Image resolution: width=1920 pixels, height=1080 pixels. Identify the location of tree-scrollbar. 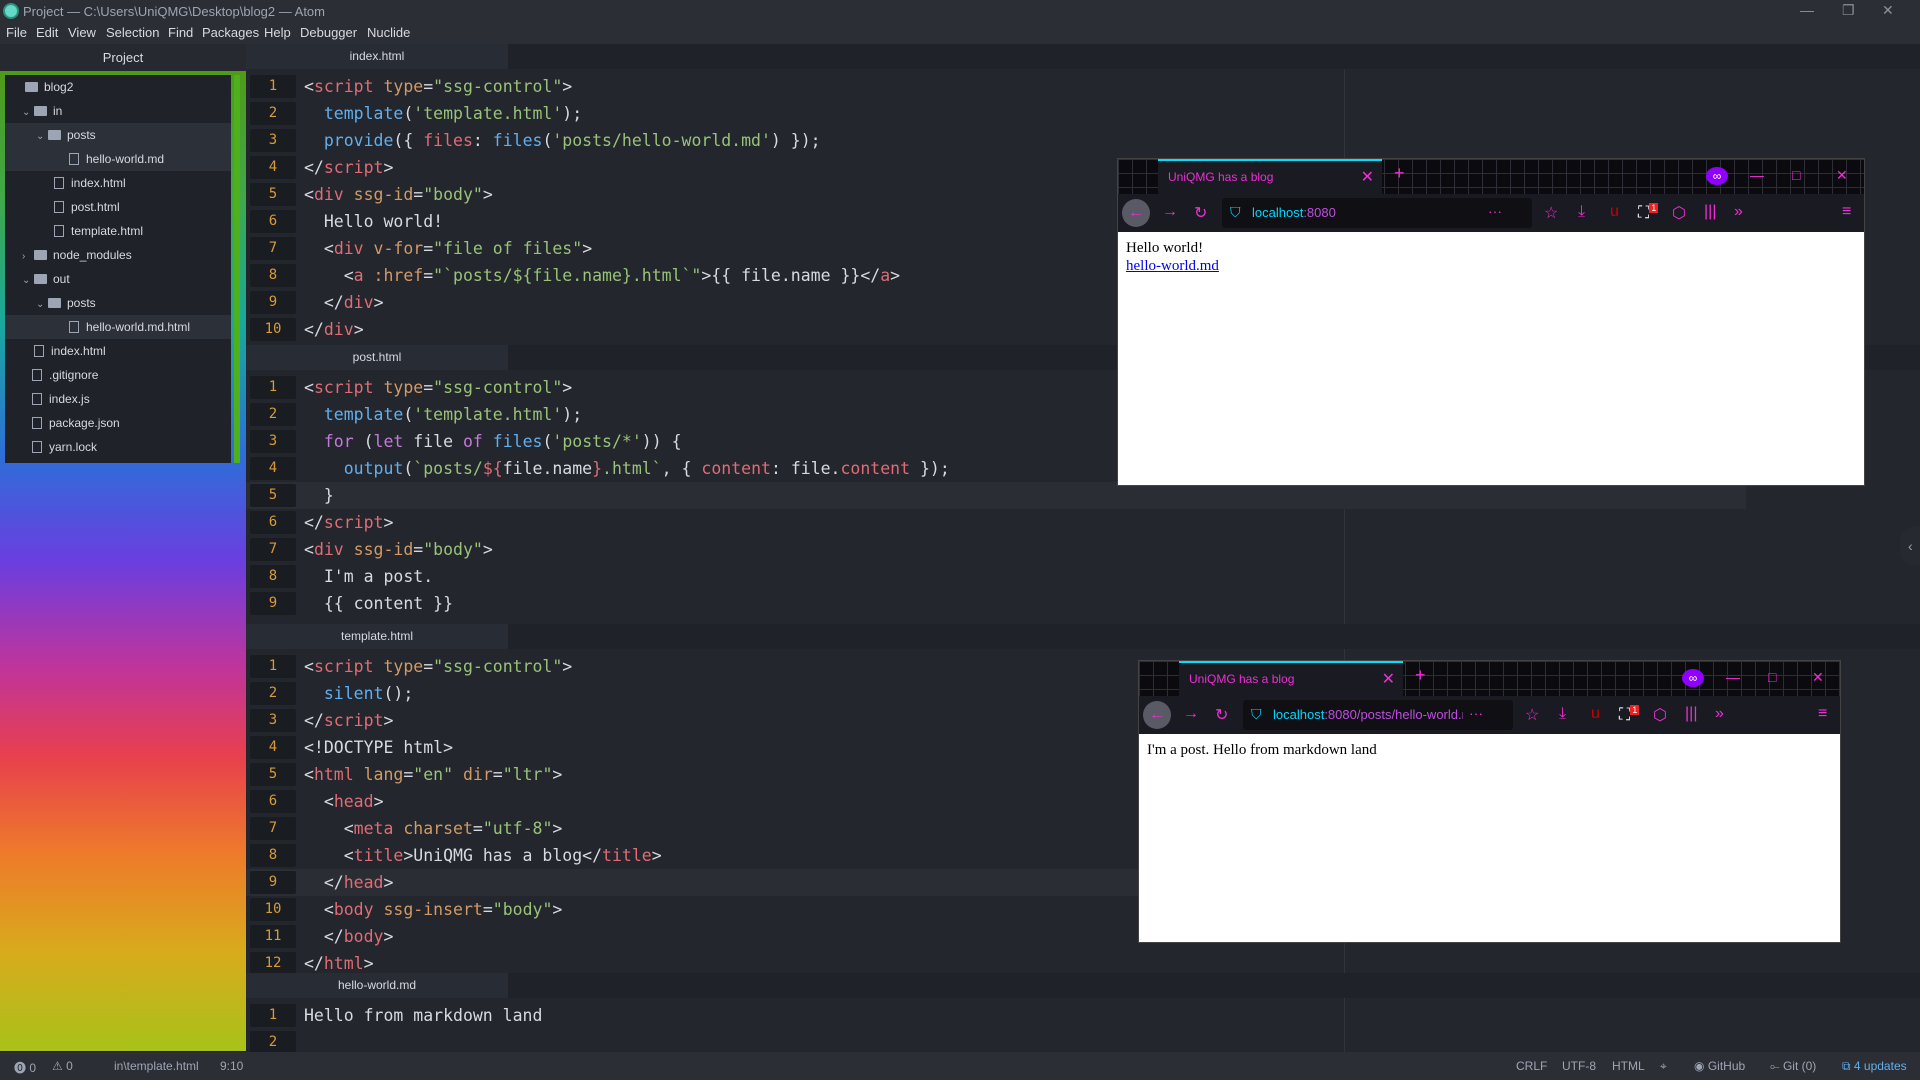
(237, 269).